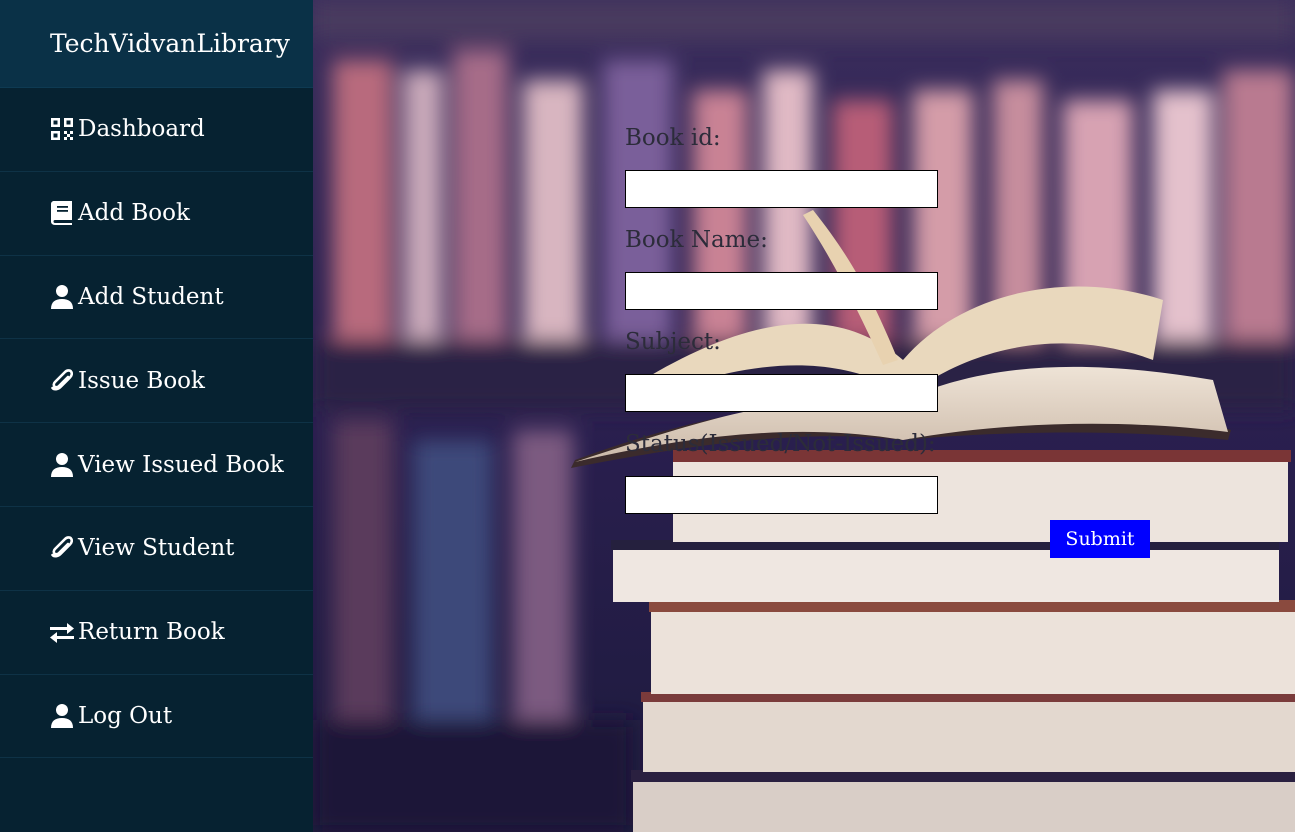  I want to click on qrcode-icon, so click(62, 129).